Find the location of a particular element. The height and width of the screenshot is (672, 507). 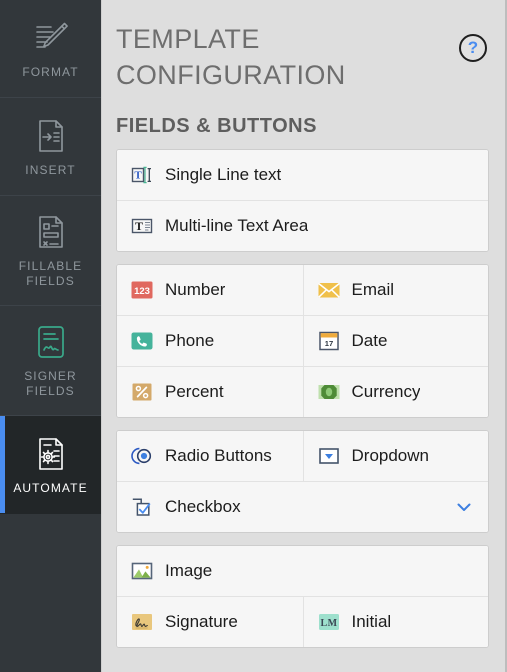

sidebar-item-format: FORMAT is located at coordinates (50, 49).